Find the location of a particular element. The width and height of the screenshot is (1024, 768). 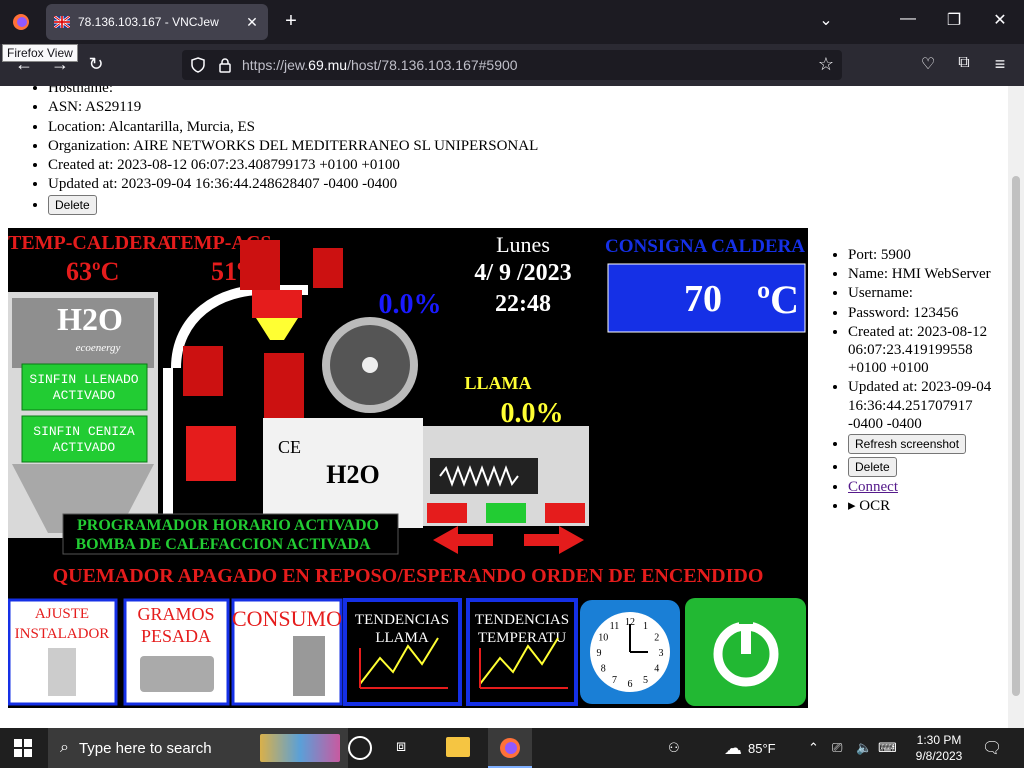

network-icon: ⎚ is located at coordinates (837, 748).